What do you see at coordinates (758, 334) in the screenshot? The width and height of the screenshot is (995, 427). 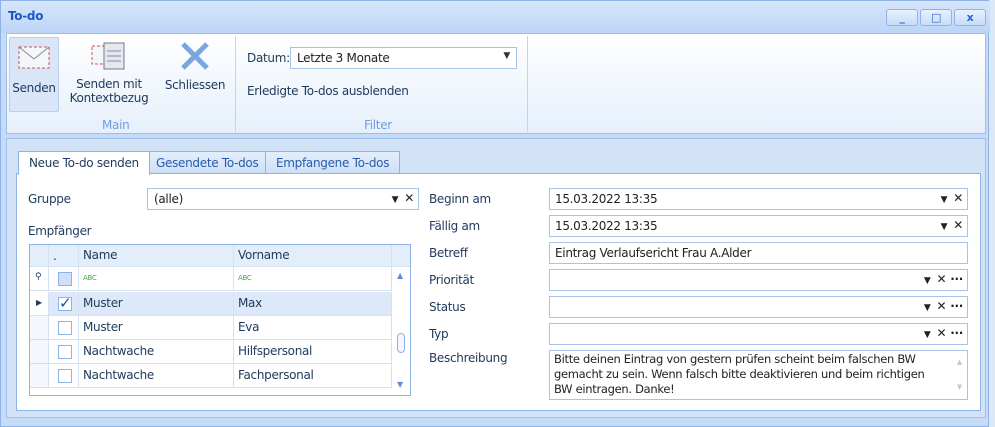 I see `typ-select: ▼ ✕ ···` at bounding box center [758, 334].